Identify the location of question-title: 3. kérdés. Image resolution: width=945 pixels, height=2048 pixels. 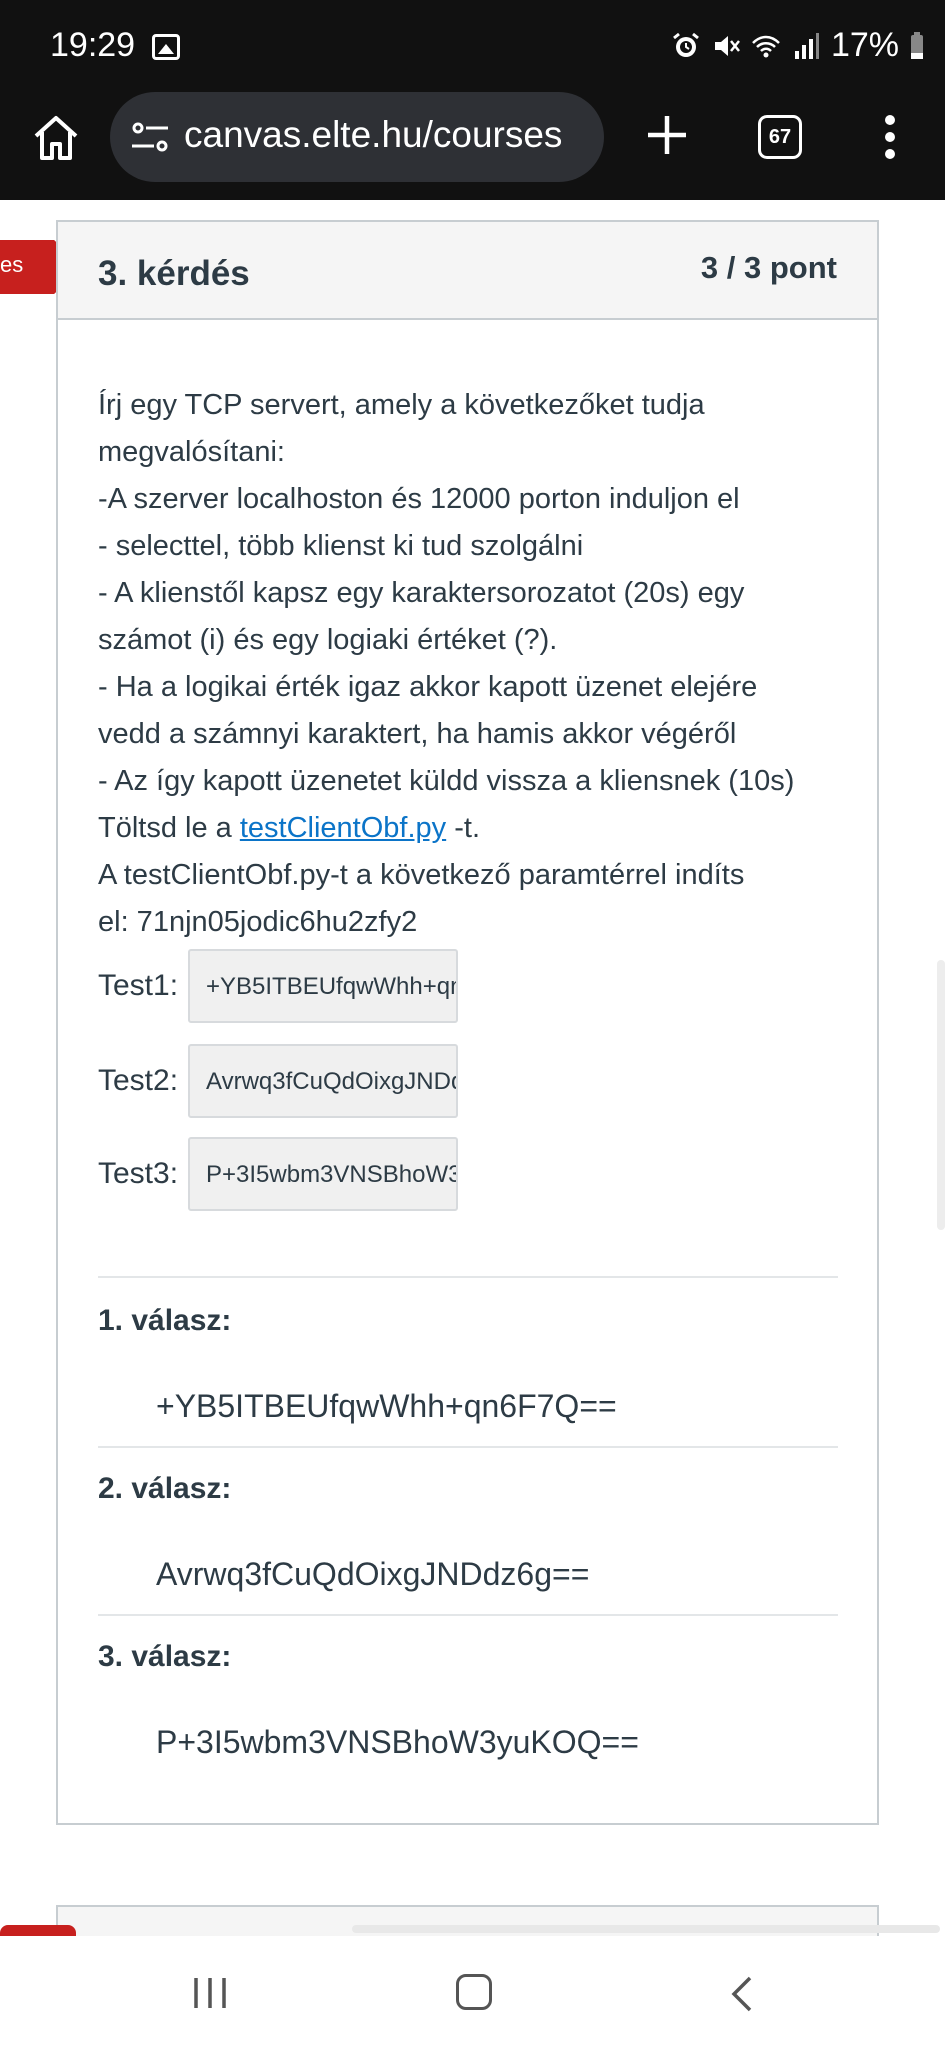
(174, 273).